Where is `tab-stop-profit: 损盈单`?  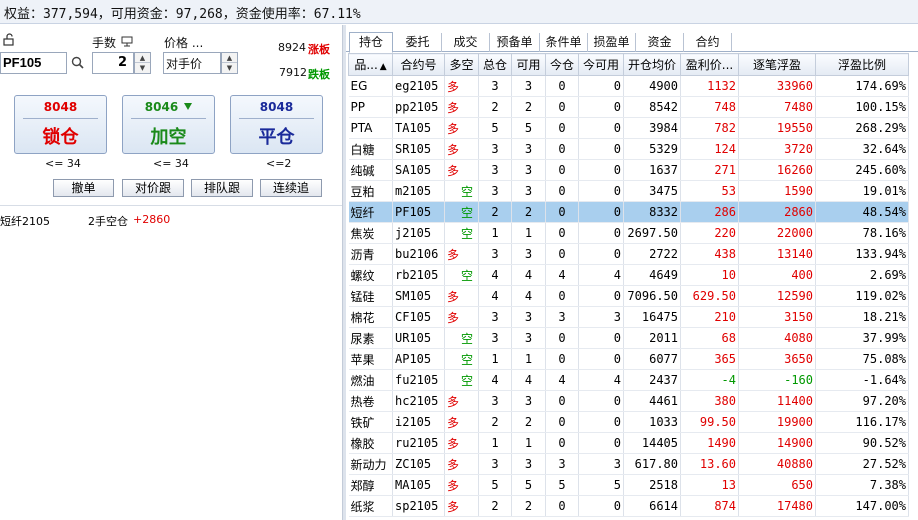
tab-stop-profit: 损盈单 is located at coordinates (612, 42).